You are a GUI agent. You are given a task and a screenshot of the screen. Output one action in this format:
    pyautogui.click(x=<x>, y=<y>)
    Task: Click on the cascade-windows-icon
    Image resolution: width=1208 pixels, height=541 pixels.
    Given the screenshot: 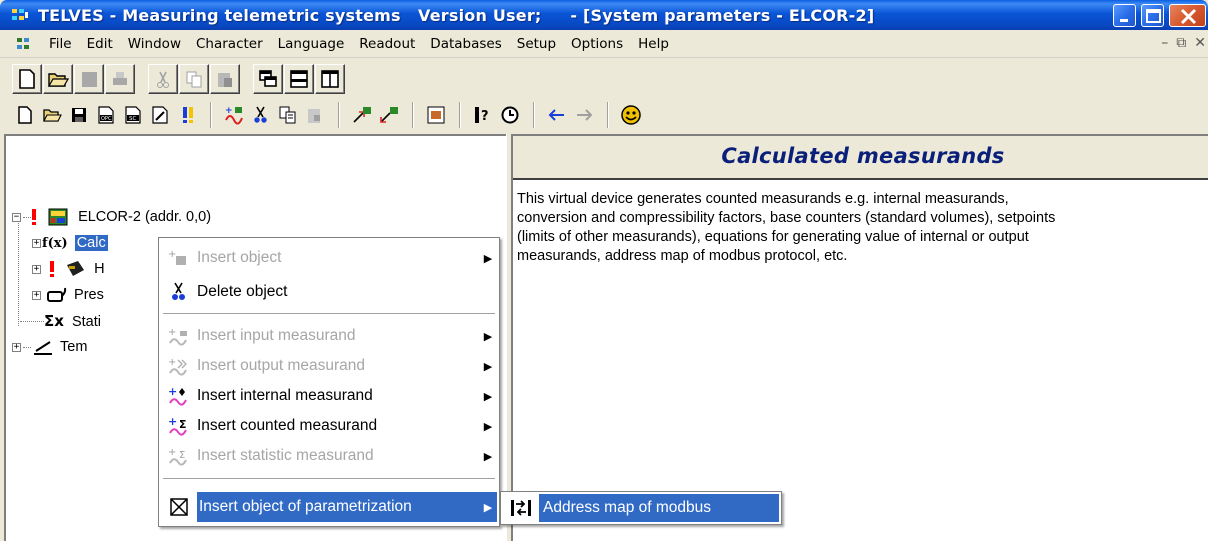 What is the action you would take?
    pyautogui.click(x=268, y=78)
    